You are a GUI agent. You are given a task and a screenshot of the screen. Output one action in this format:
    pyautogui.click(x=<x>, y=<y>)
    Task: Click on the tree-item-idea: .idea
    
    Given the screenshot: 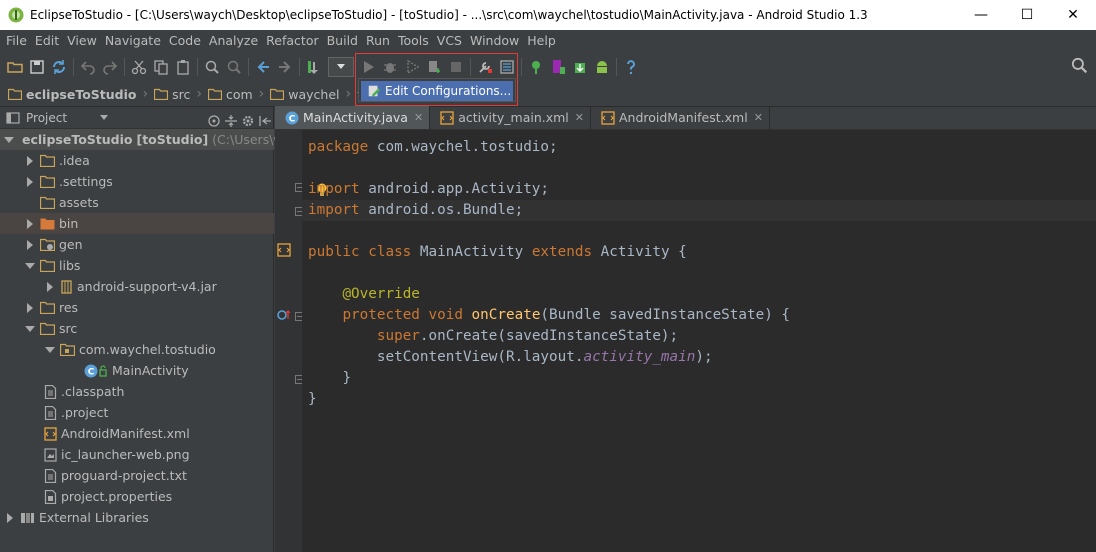 What is the action you would take?
    pyautogui.click(x=137, y=160)
    